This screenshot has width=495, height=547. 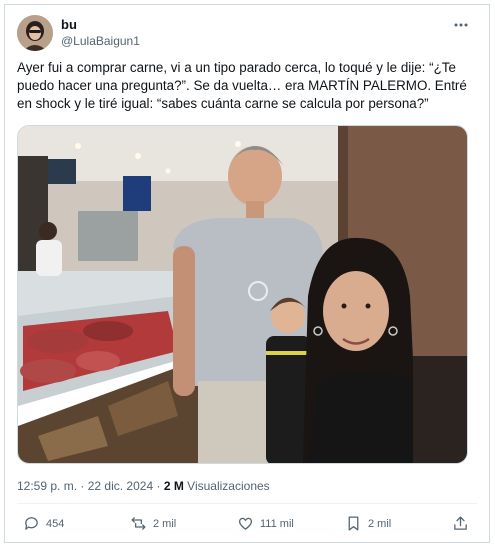 I want to click on avatar-image, so click(x=35, y=33).